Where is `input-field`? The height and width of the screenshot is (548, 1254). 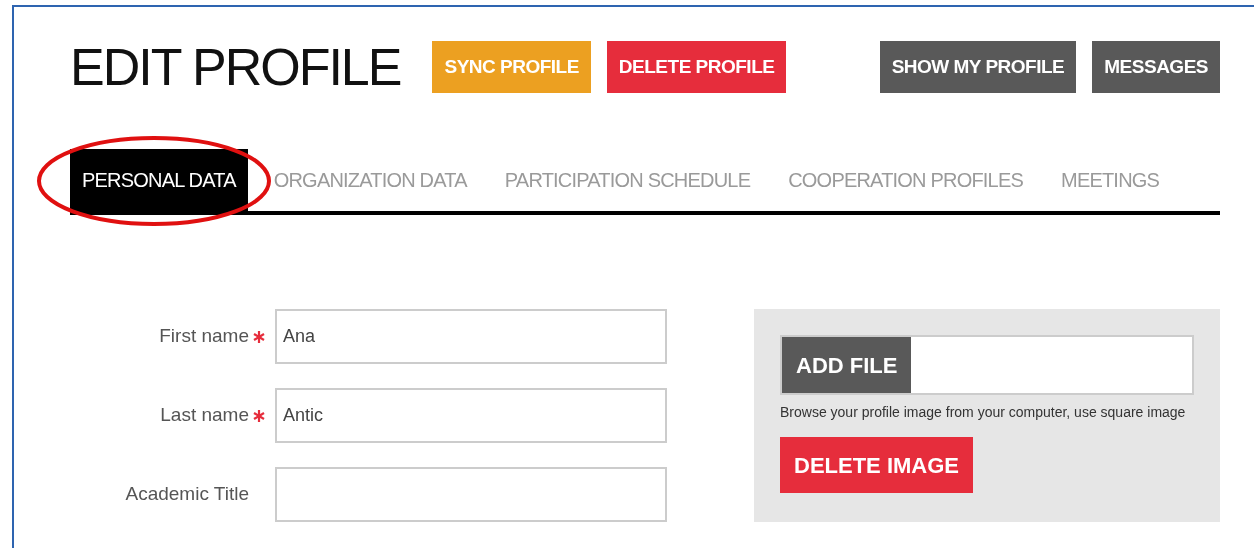
input-field is located at coordinates (471, 494).